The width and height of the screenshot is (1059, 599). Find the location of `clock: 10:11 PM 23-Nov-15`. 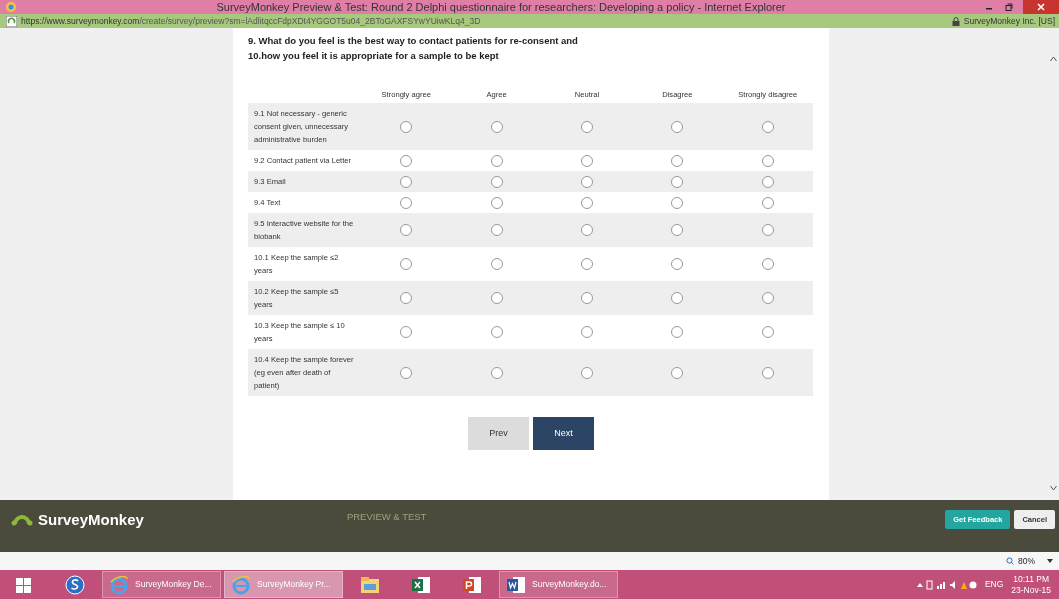

clock: 10:11 PM 23-Nov-15 is located at coordinates (1031, 584).